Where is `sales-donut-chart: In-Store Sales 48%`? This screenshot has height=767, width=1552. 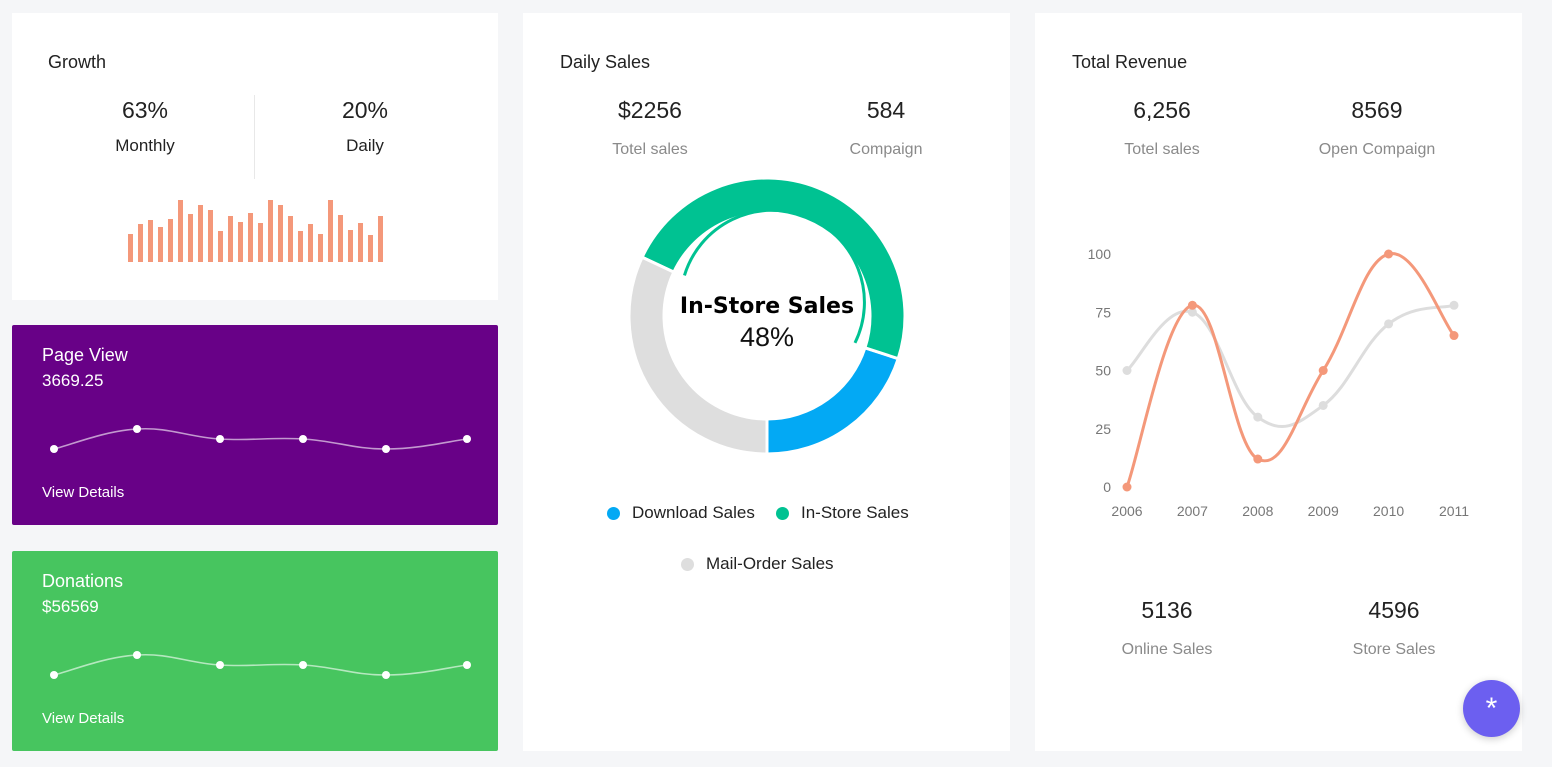
sales-donut-chart: In-Store Sales 48% is located at coordinates (767, 316).